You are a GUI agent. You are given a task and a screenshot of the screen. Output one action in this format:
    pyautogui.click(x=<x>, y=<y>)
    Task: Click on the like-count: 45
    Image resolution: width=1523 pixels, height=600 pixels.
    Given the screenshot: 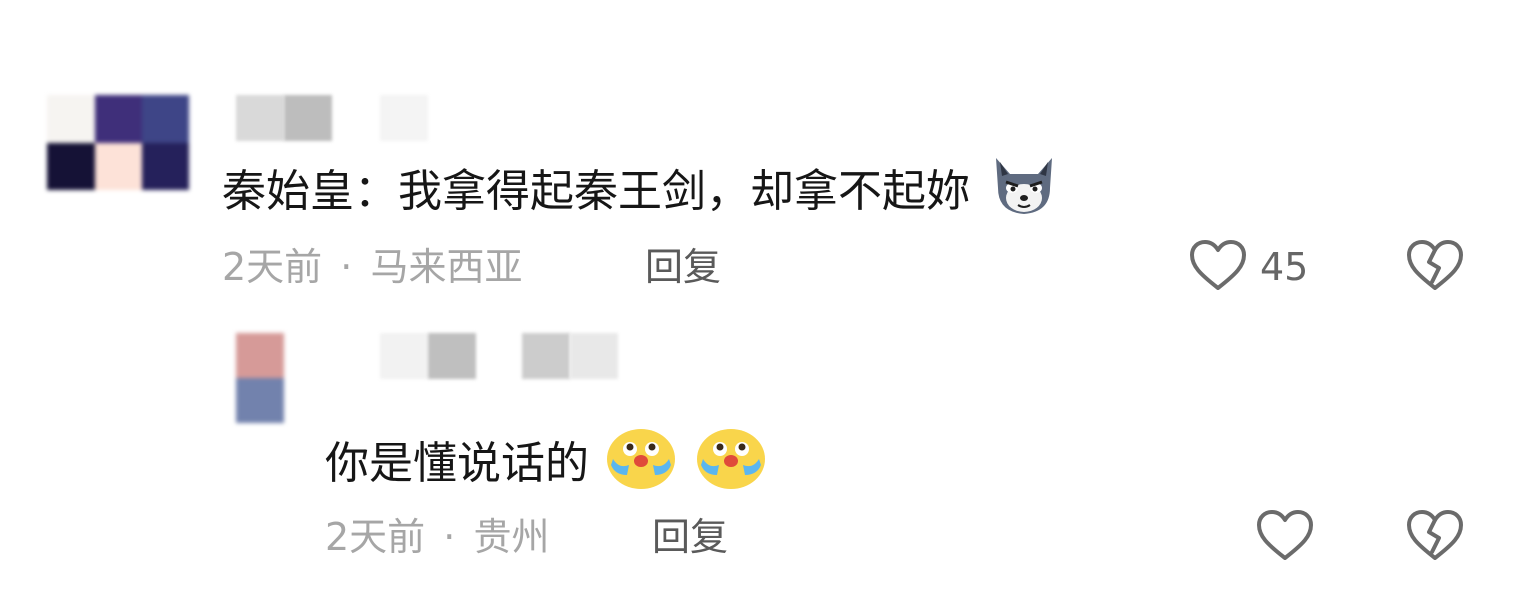 What is the action you would take?
    pyautogui.click(x=1284, y=267)
    